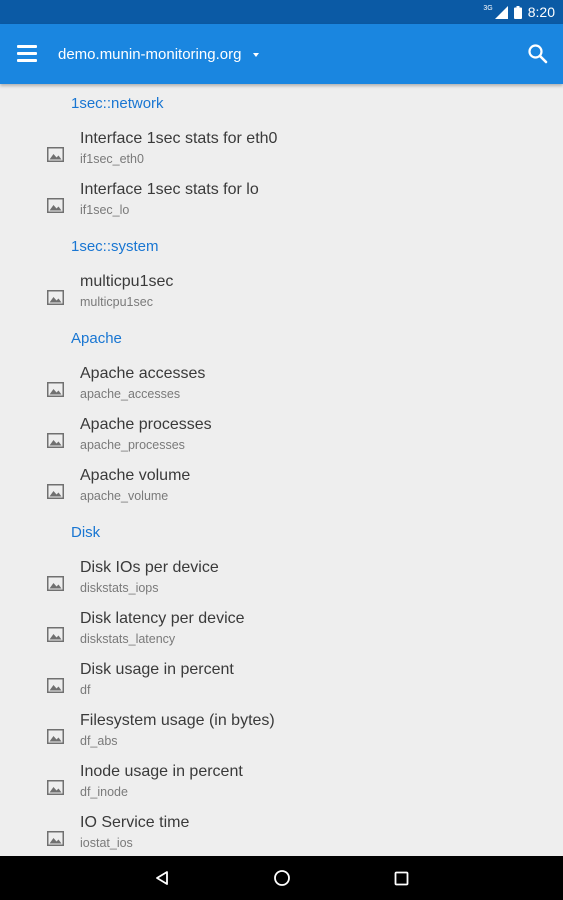 The height and width of the screenshot is (900, 563). I want to click on item-subtitle: if1sec_eth0, so click(112, 159).